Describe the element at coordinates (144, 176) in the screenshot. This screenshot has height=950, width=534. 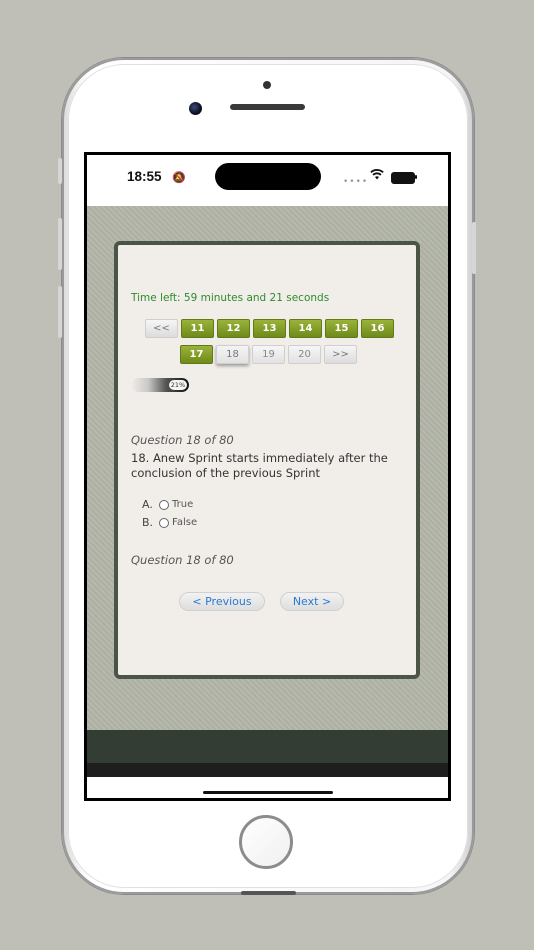
I see `status-time: 18:55` at that location.